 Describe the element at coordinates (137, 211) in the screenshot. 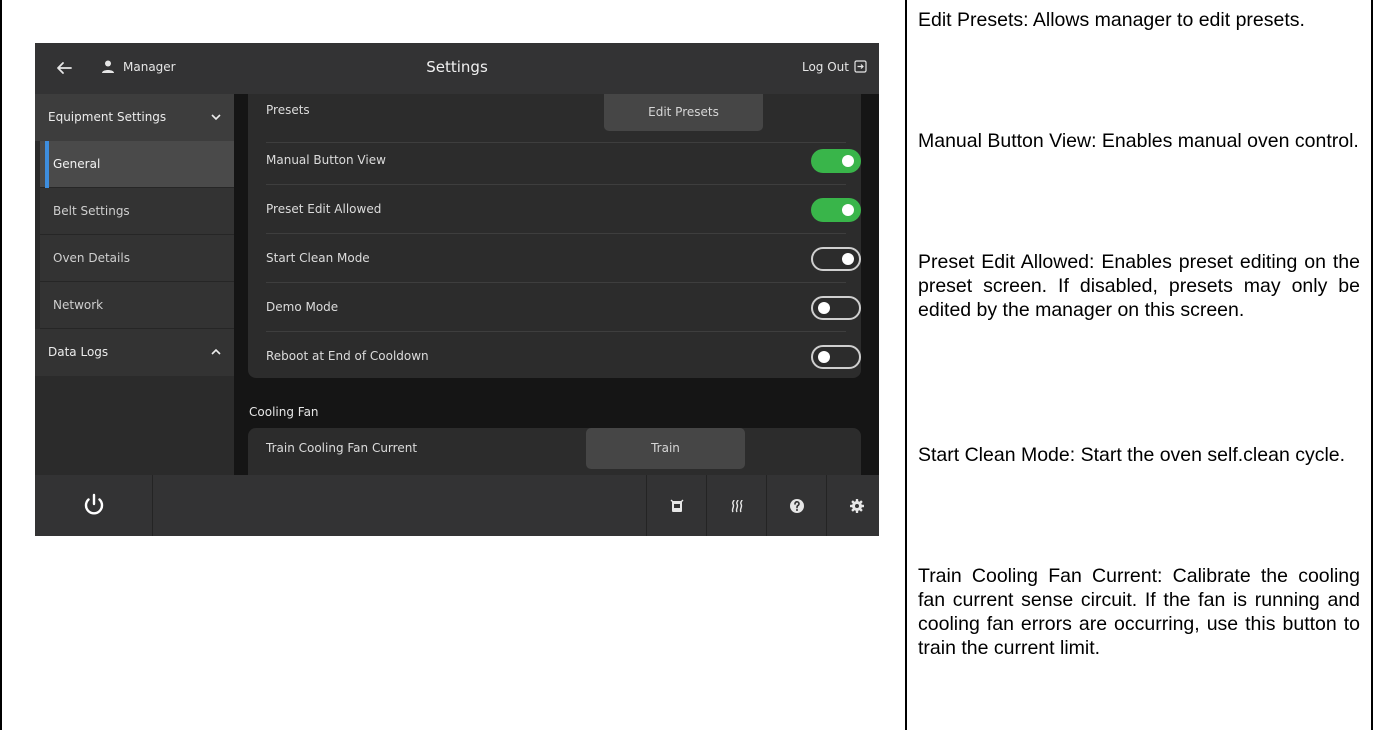

I see `sidebar-item-belt-settings: Belt Settings` at that location.